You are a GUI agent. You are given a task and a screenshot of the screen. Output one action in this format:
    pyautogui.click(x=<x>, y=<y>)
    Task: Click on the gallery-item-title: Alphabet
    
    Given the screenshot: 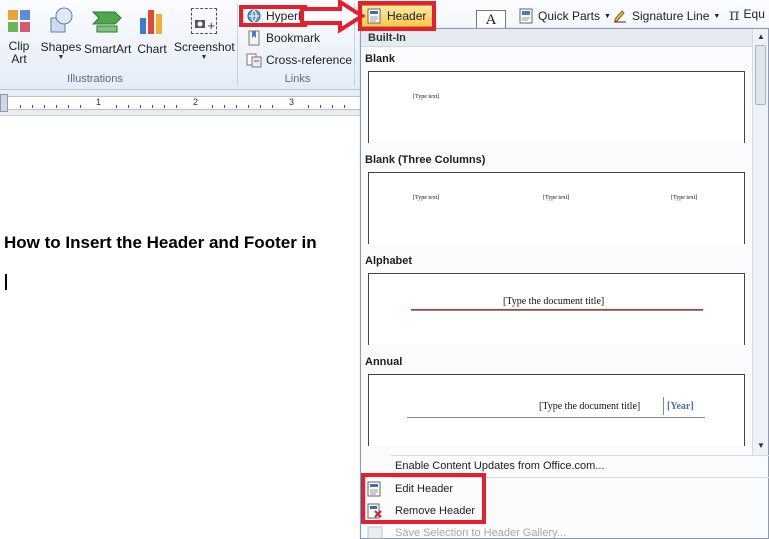 What is the action you would take?
    pyautogui.click(x=389, y=261)
    